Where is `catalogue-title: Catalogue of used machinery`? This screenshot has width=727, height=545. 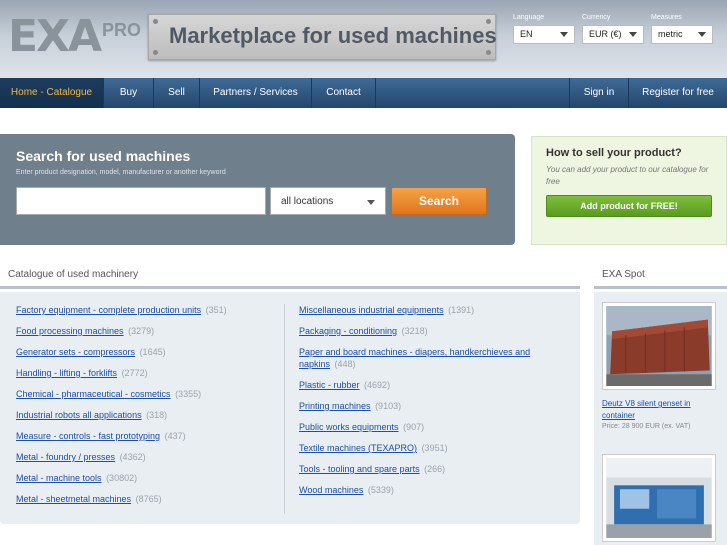 catalogue-title: Catalogue of used machinery is located at coordinates (73, 274).